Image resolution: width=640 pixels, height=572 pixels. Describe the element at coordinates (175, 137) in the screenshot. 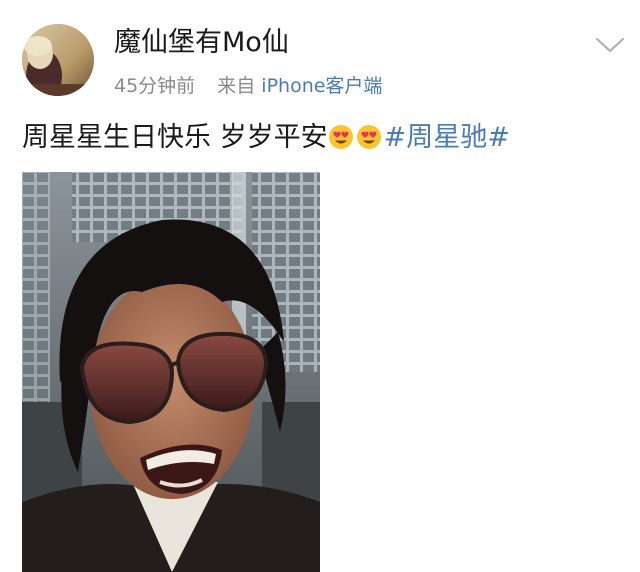

I see `post-text: 周星星生日快乐 岁岁平安` at that location.